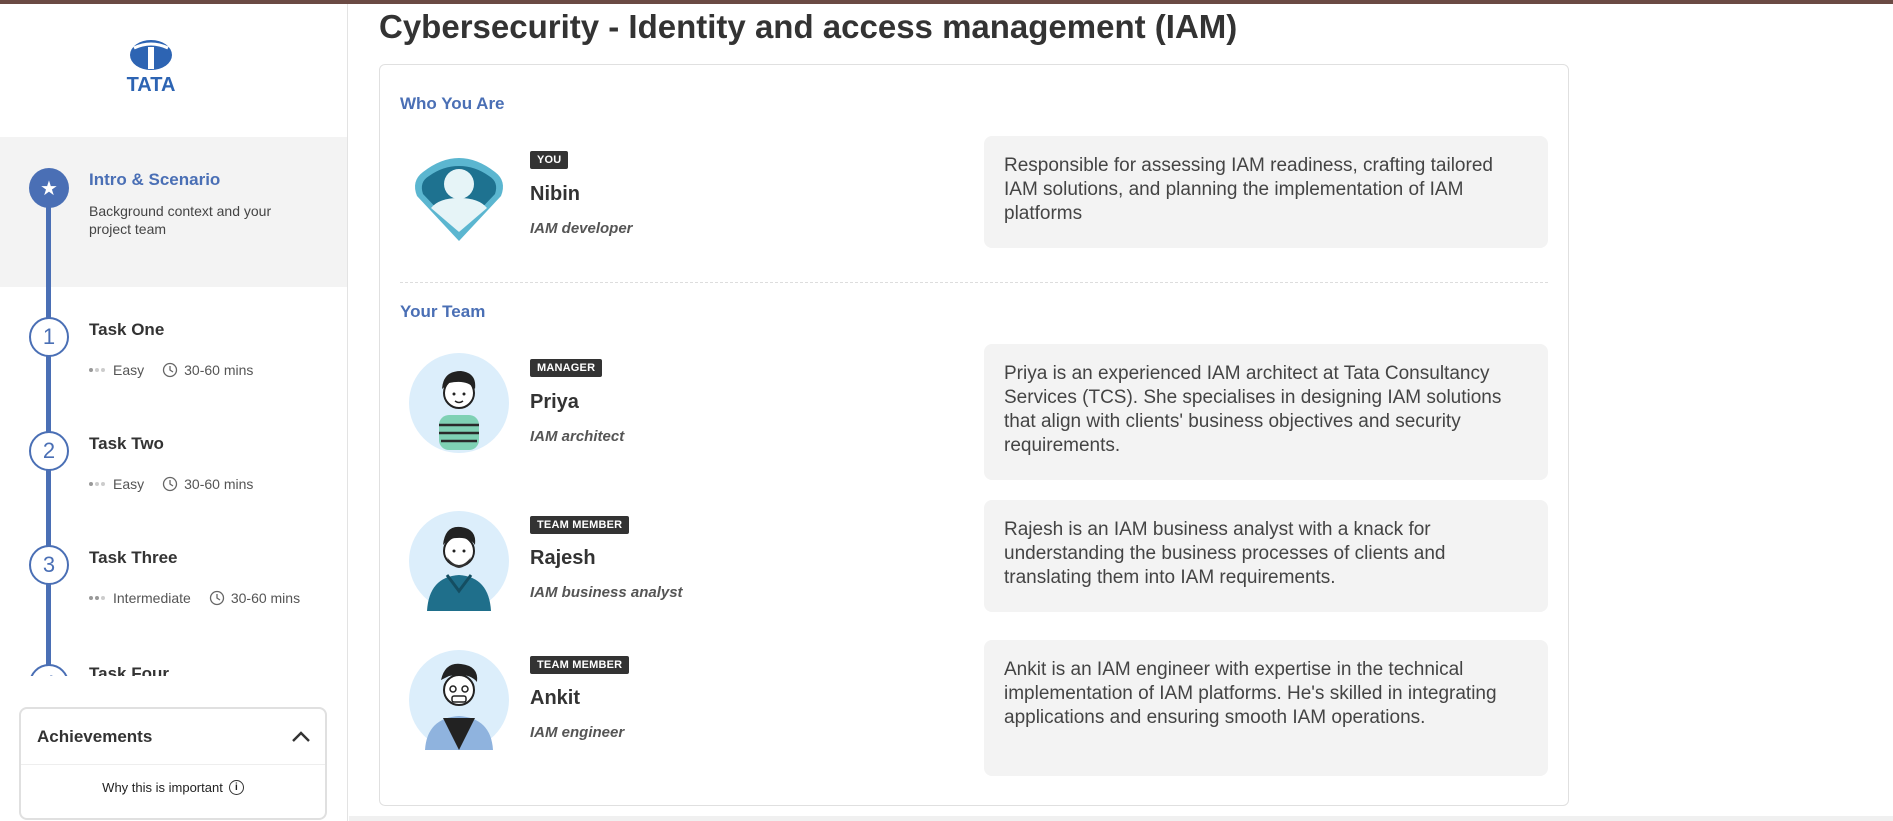 Image resolution: width=1893 pixels, height=821 pixels. What do you see at coordinates (49, 670) in the screenshot?
I see `step-number-4: 4` at bounding box center [49, 670].